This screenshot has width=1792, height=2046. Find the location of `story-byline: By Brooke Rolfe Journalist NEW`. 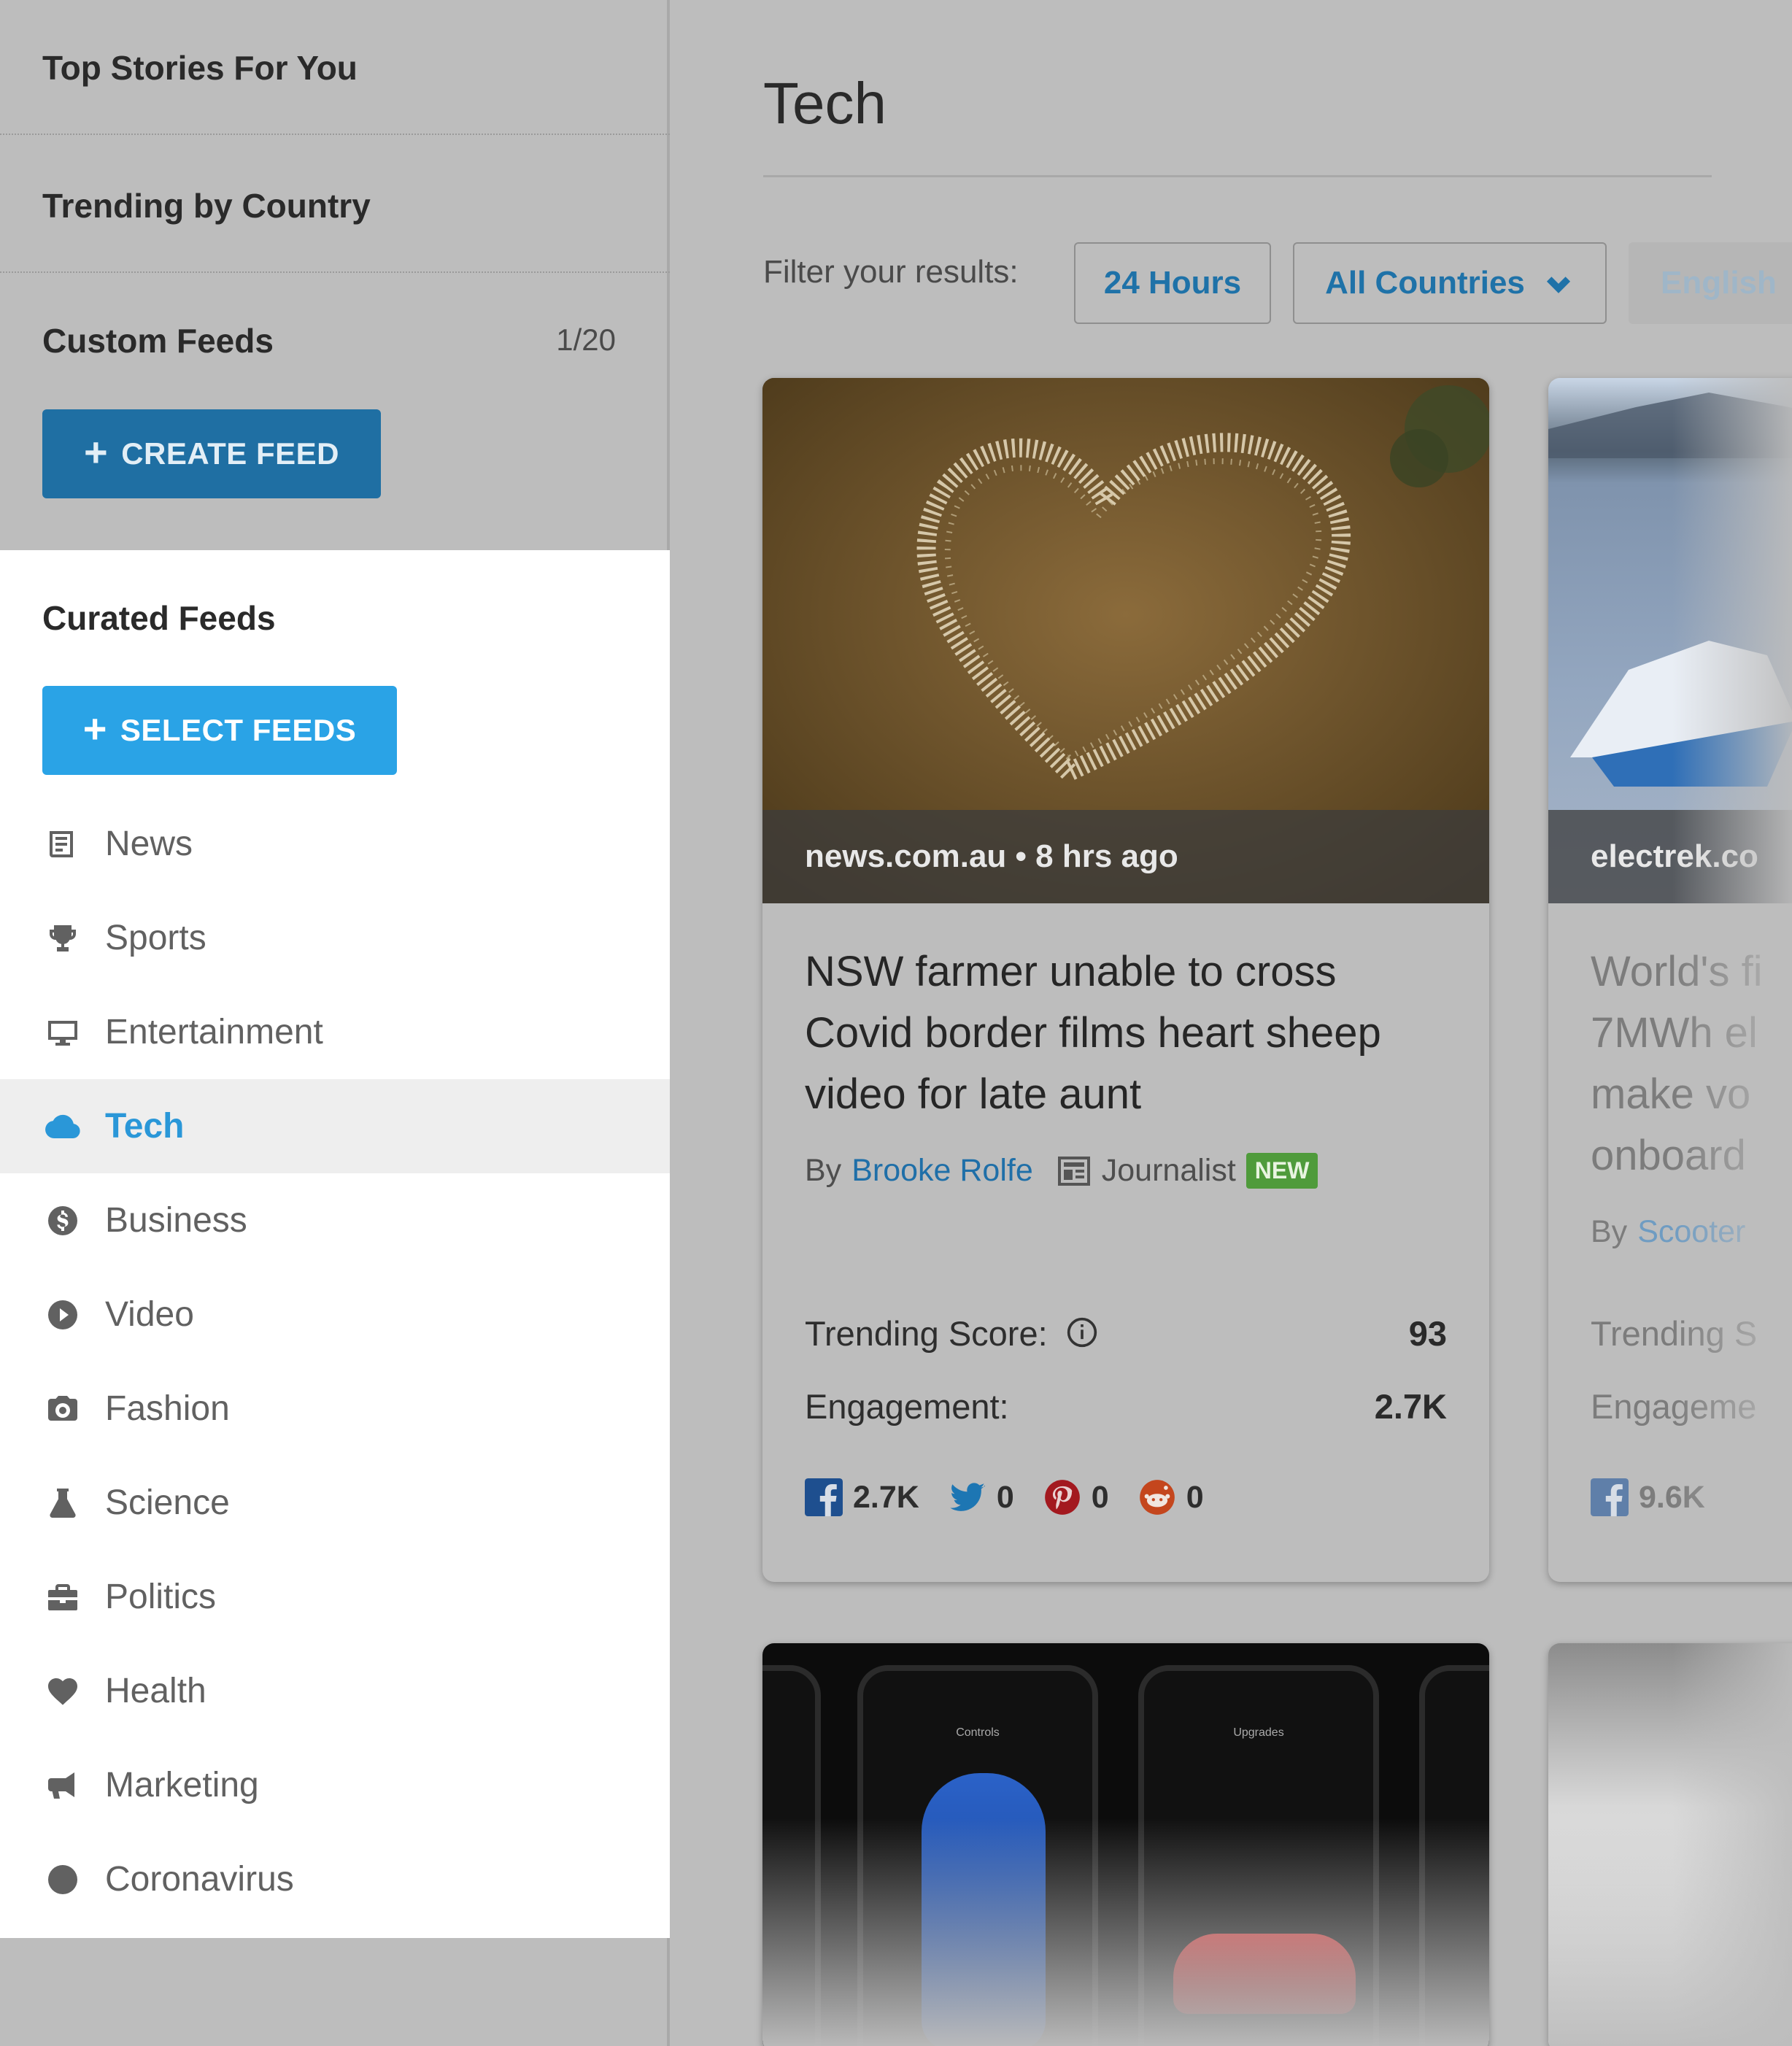

story-byline: By Brooke Rolfe Journalist NEW is located at coordinates (1126, 1171).